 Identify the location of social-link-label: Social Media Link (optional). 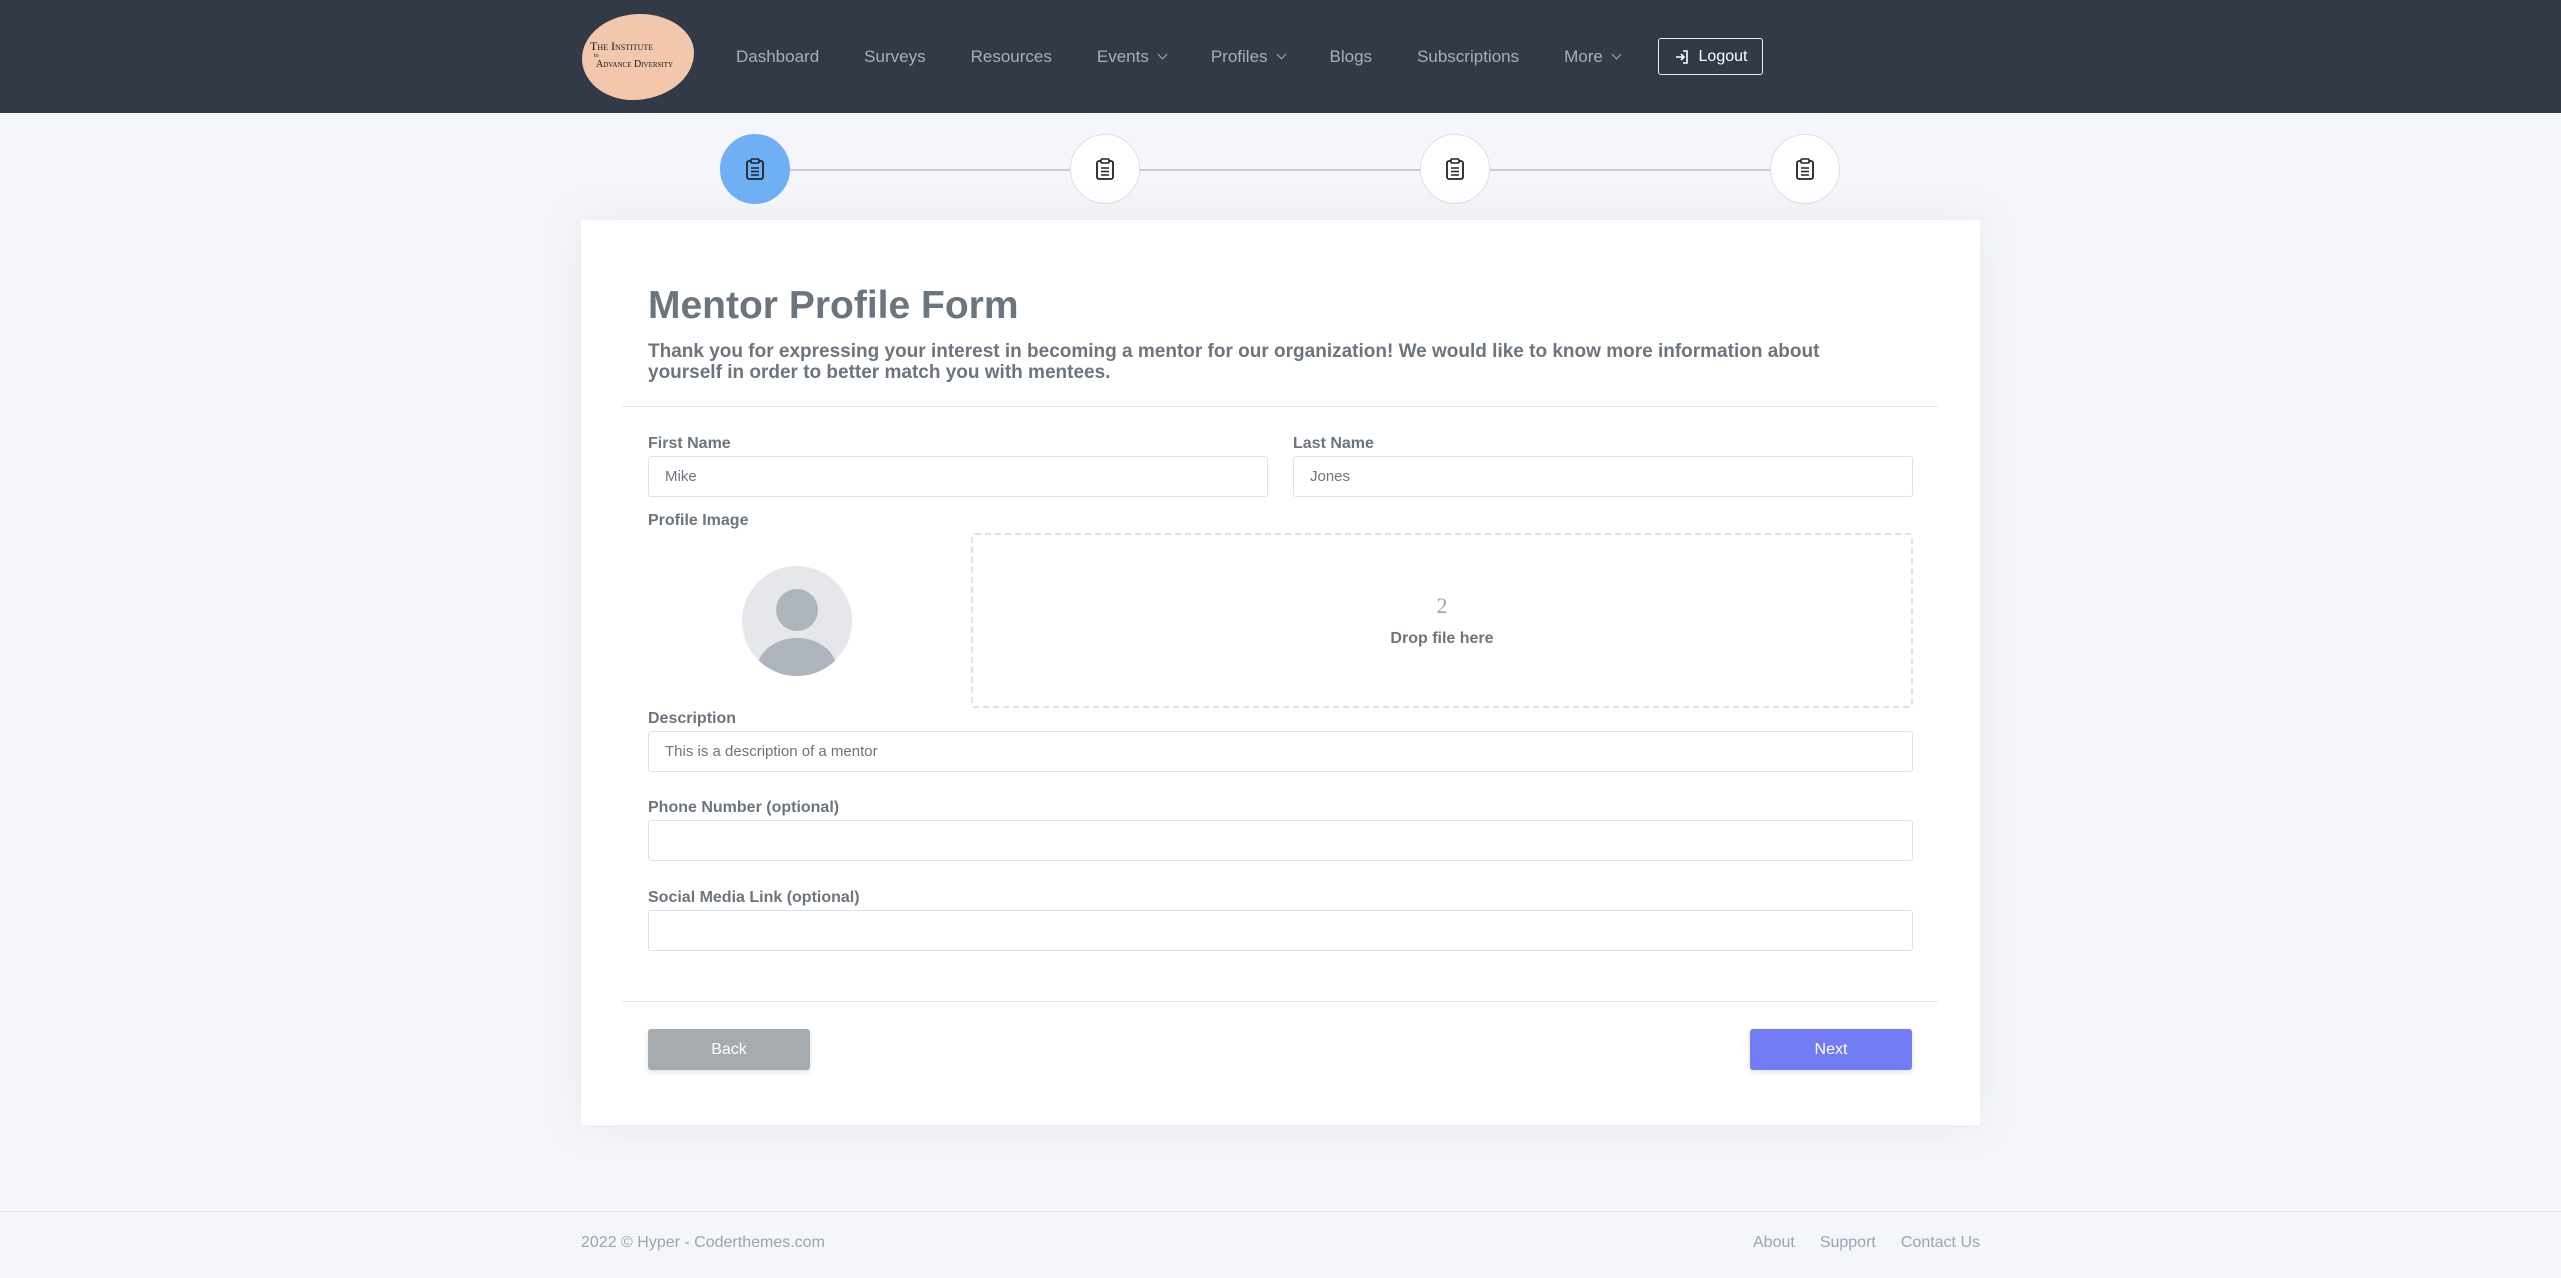
(754, 897).